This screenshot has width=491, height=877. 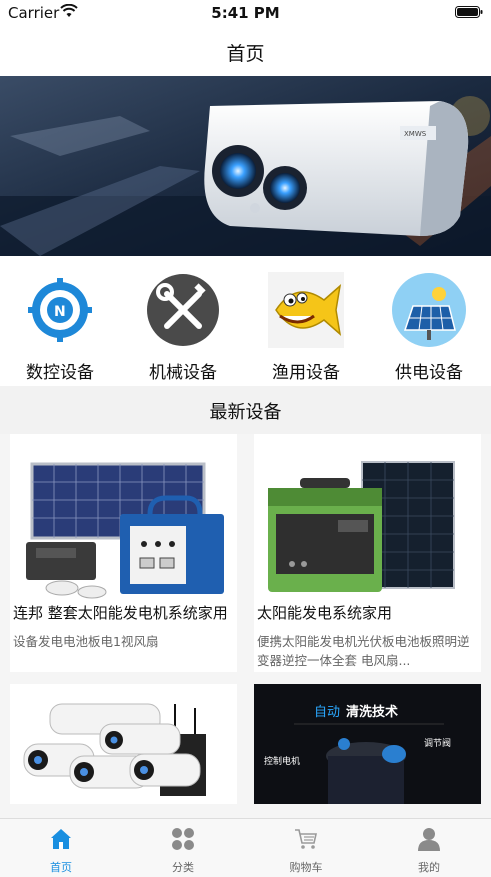 I want to click on adjust-valve-label: 调节阀, so click(x=437, y=743).